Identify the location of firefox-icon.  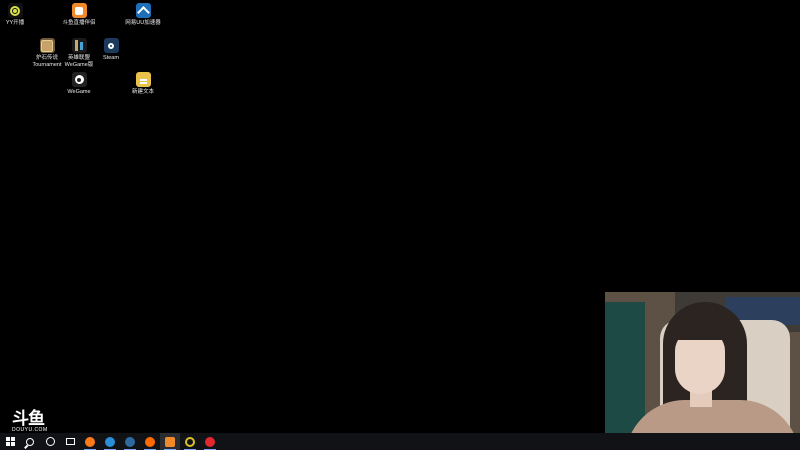
(90, 441).